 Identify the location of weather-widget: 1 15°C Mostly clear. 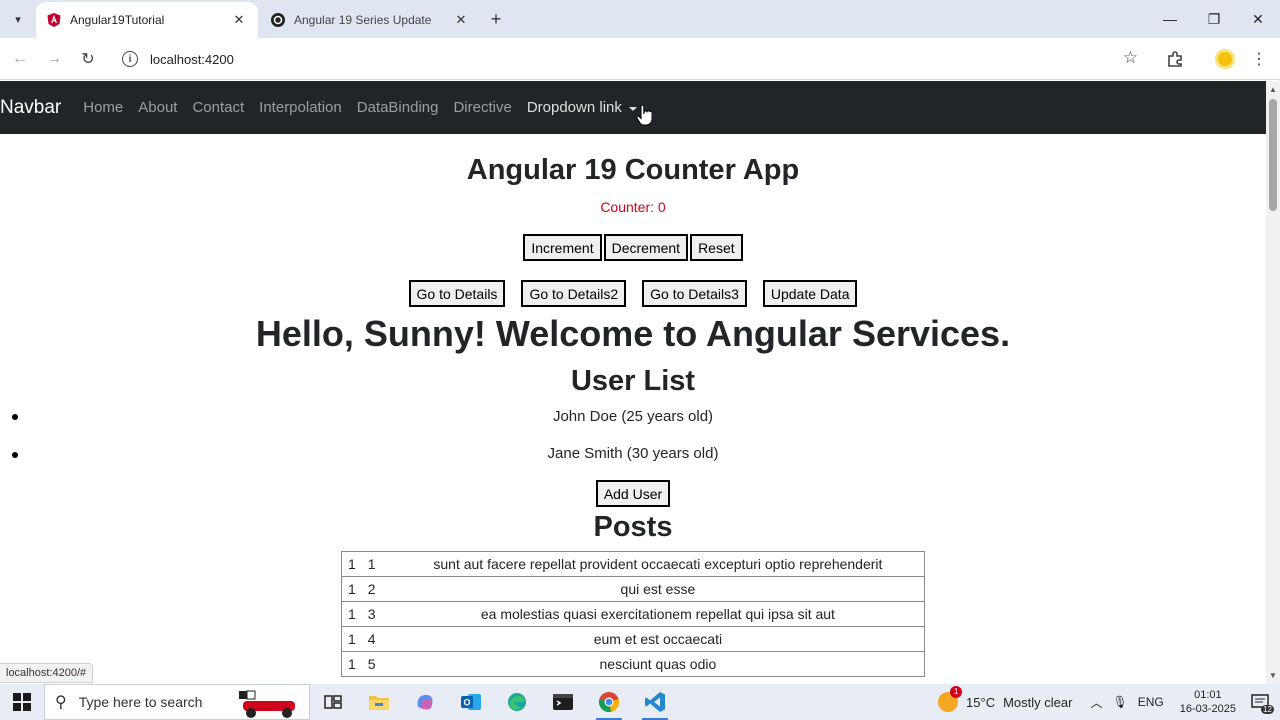
(1005, 699).